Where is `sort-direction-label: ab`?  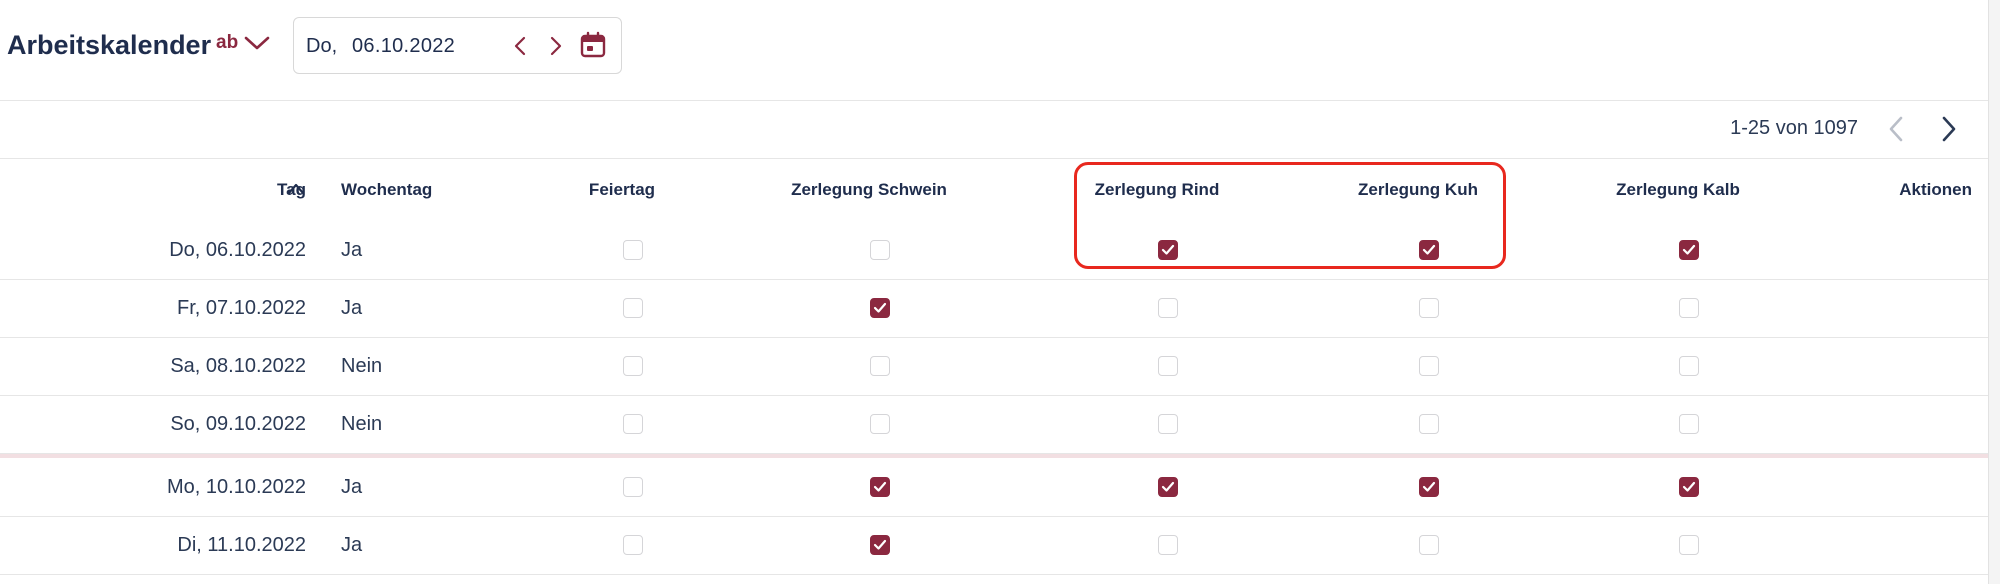
sort-direction-label: ab is located at coordinates (227, 42).